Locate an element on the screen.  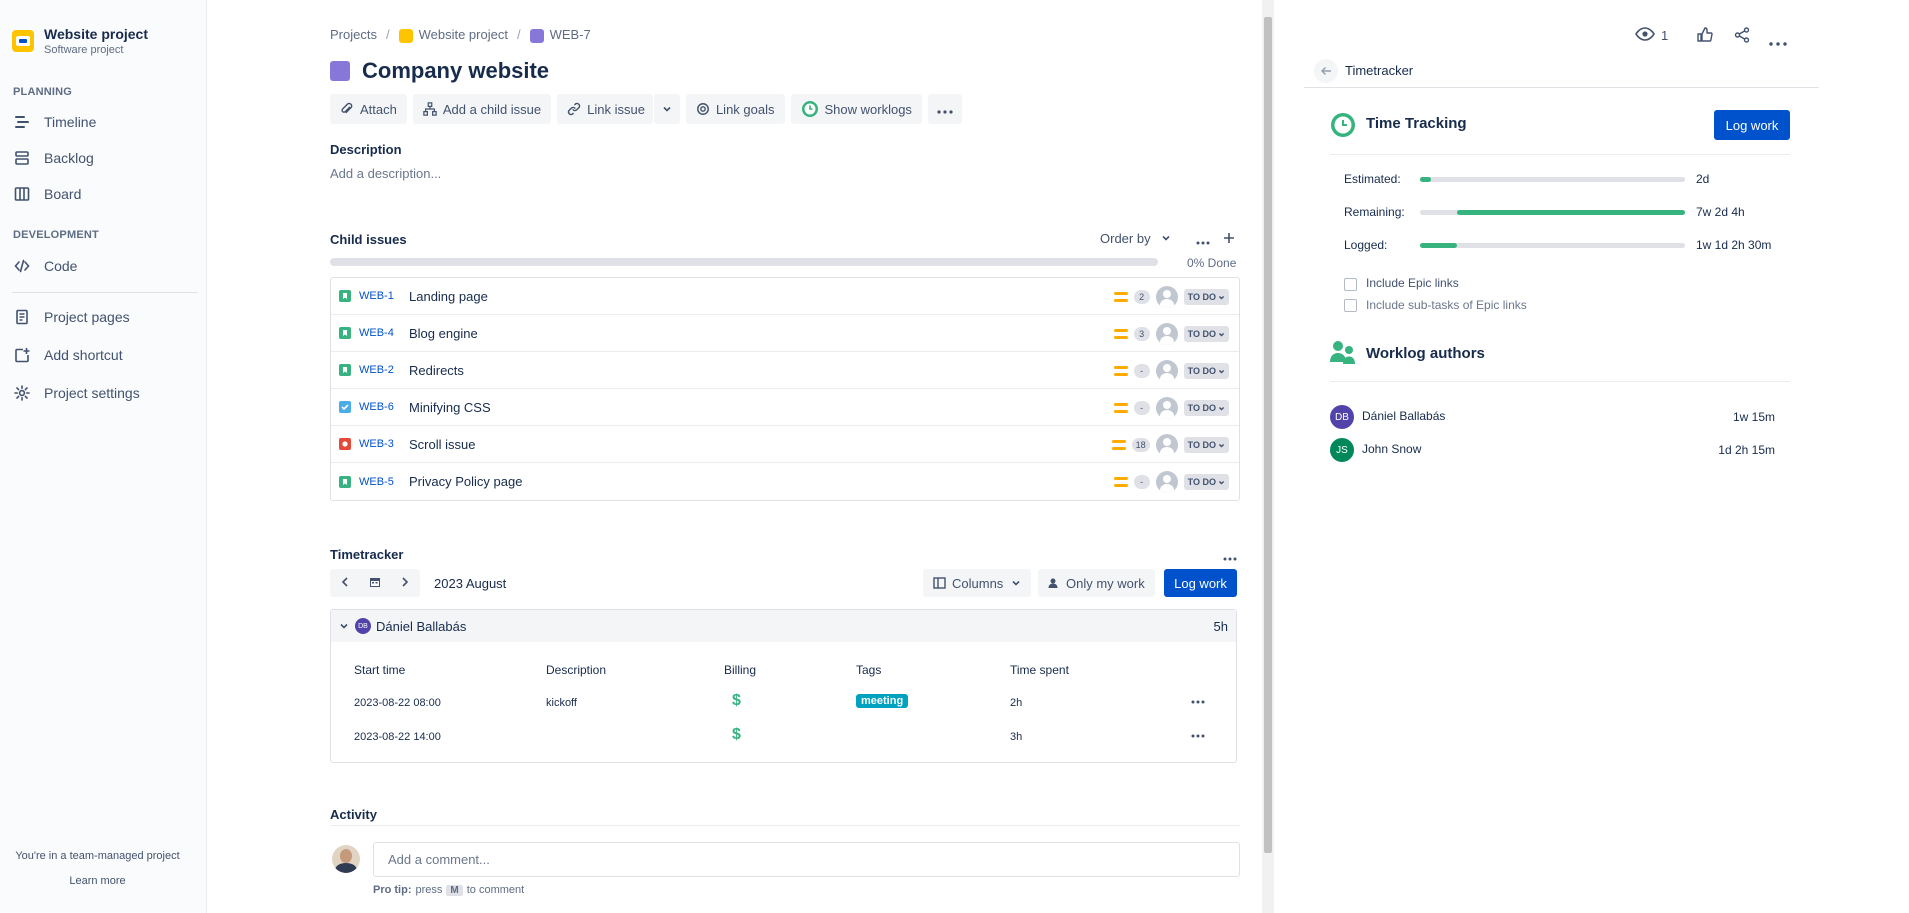
attach-button: Attach is located at coordinates (368, 109).